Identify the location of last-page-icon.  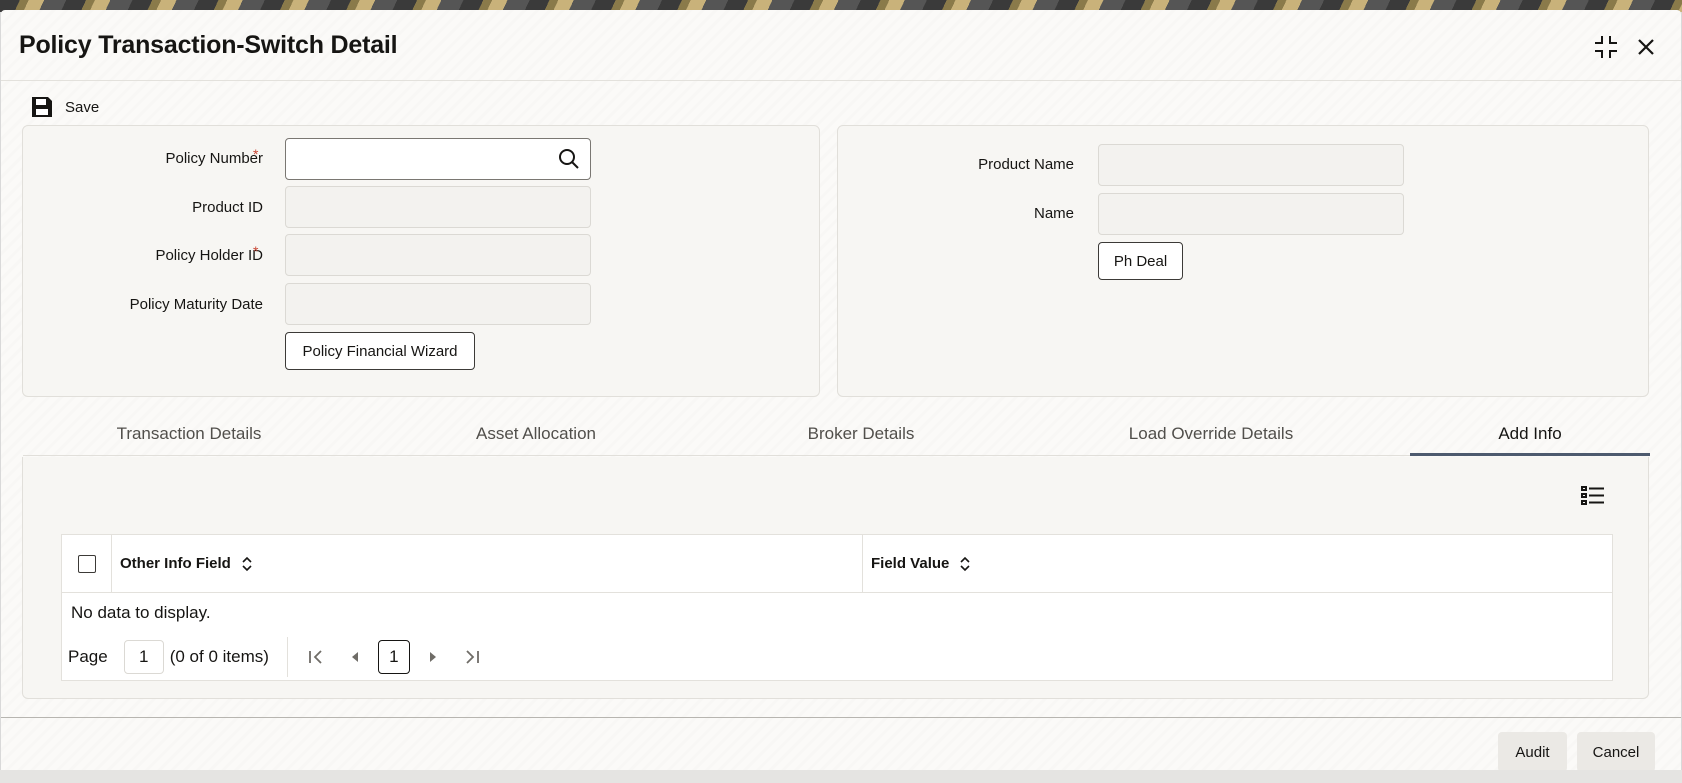
(472, 657).